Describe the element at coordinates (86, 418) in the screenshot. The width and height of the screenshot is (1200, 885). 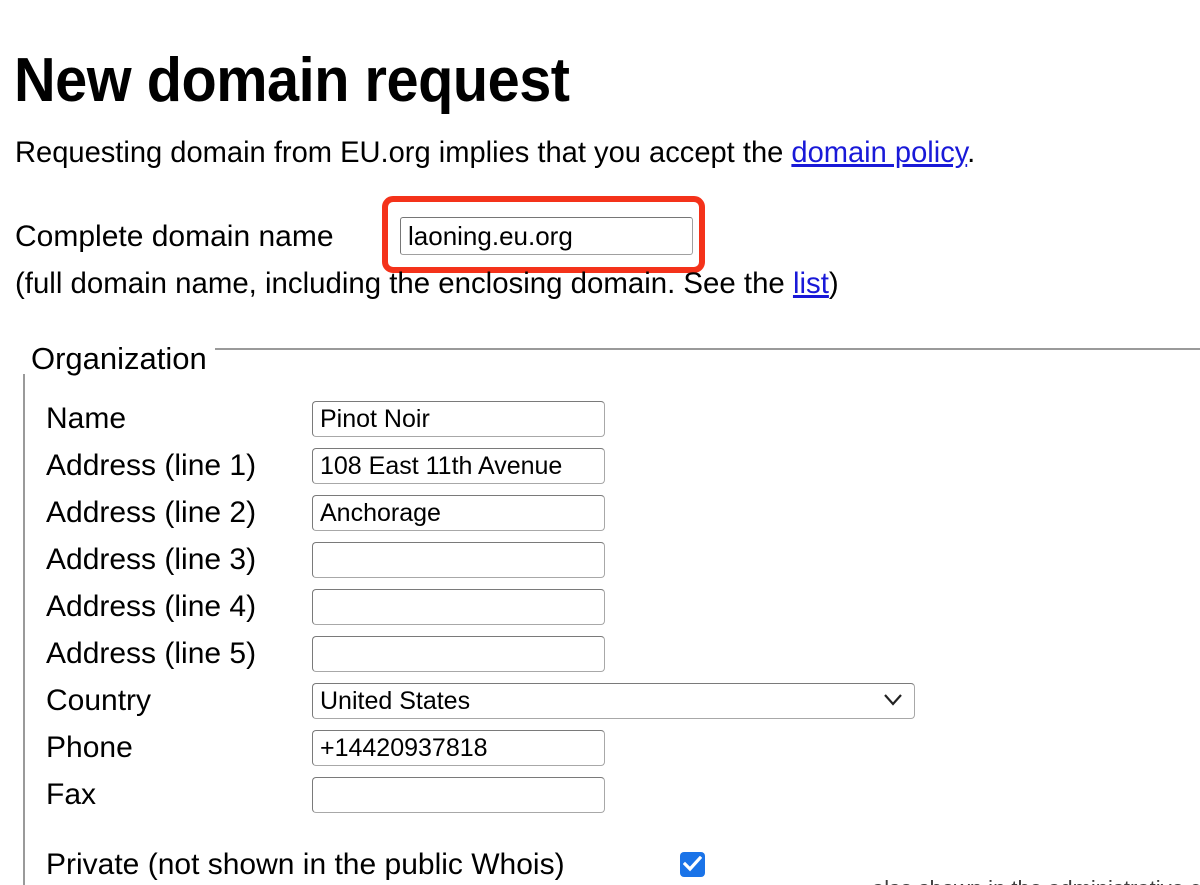
I see `label-name: Name` at that location.